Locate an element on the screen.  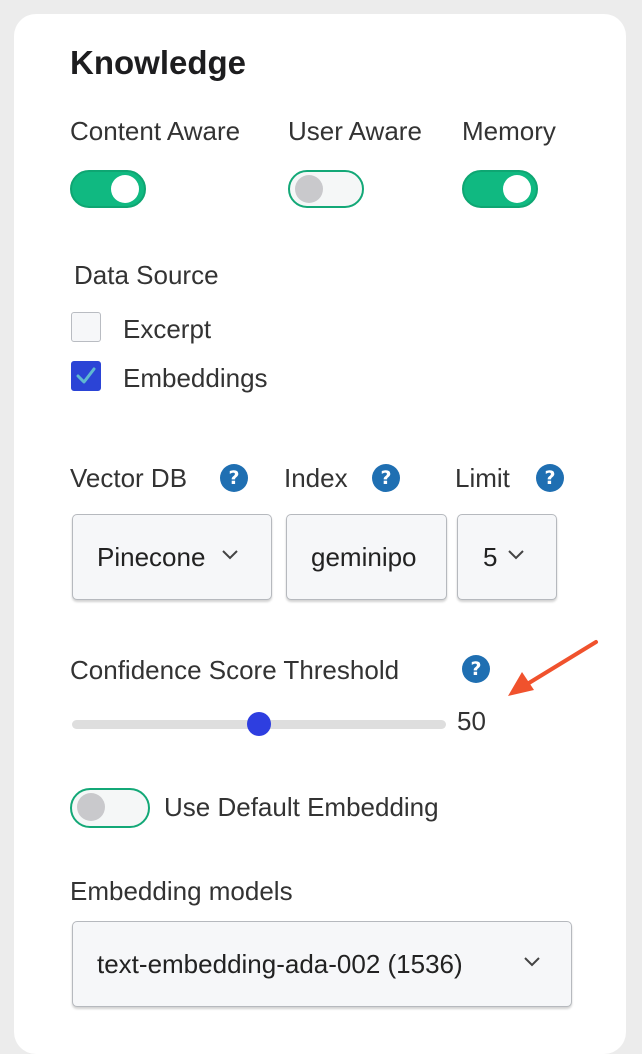
vector-db-help-icon: ? is located at coordinates (234, 478).